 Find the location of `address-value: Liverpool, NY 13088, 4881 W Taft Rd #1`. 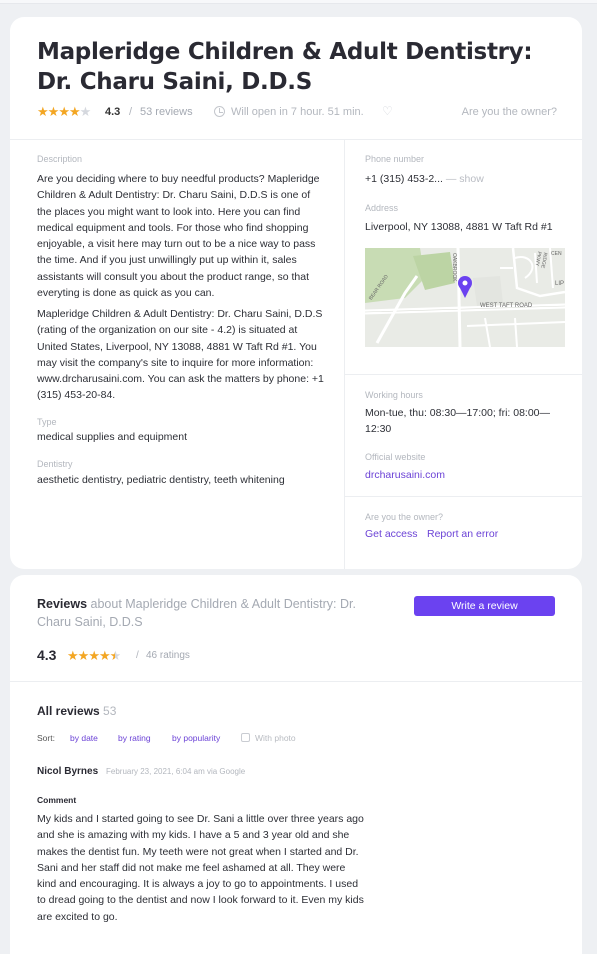

address-value: Liverpool, NY 13088, 4881 W Taft Rd #1 is located at coordinates (459, 227).